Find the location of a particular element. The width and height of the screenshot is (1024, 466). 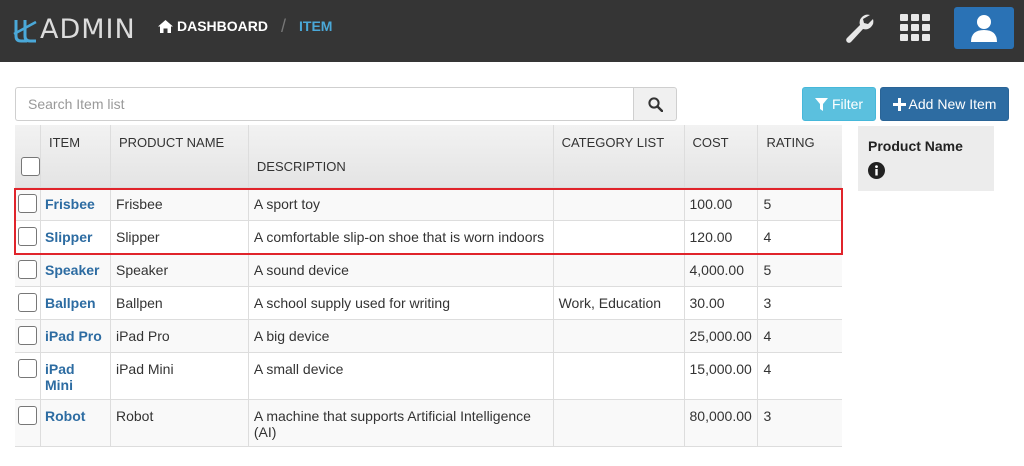

logo-text: ADMIN is located at coordinates (88, 29).